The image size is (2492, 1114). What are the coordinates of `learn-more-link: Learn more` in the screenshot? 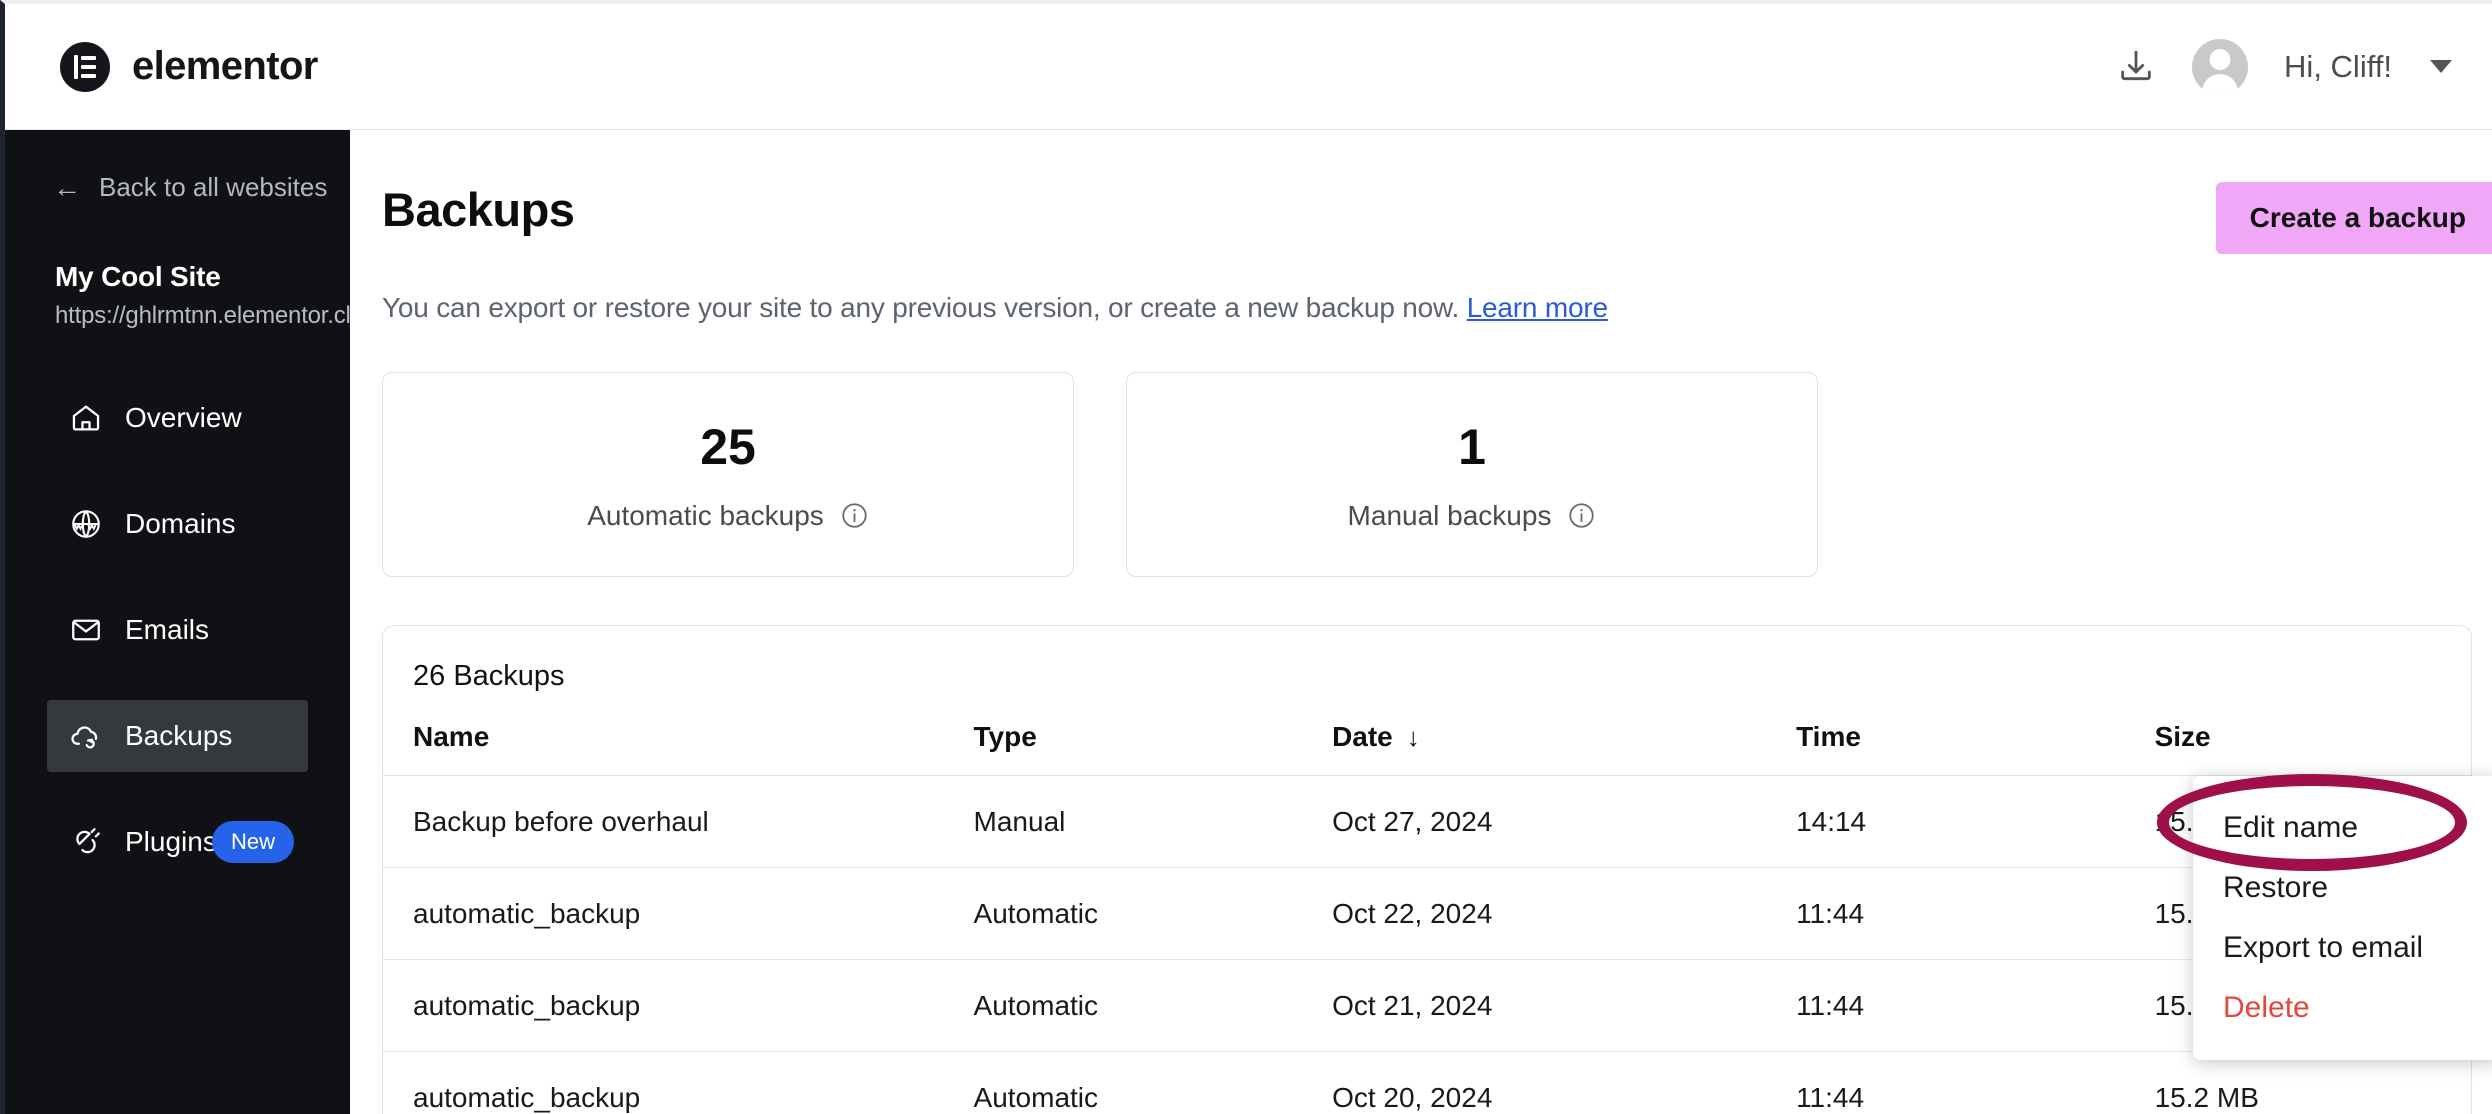 It's located at (1537, 307).